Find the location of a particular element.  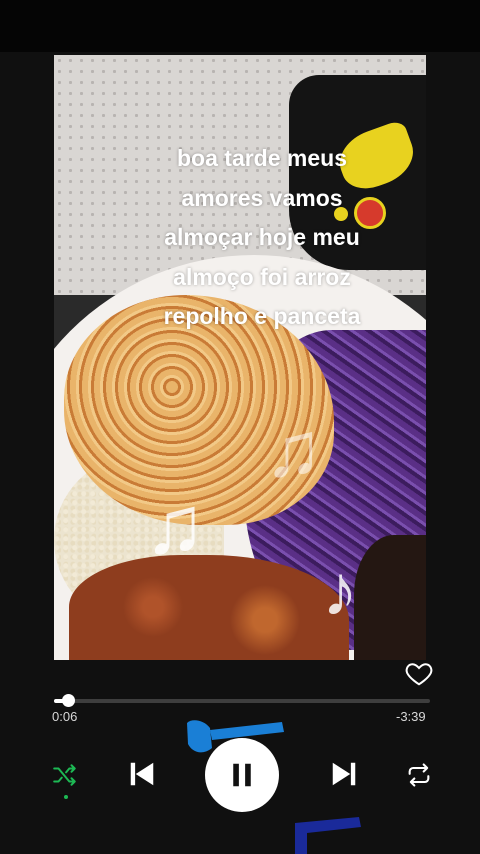

repeat-button is located at coordinates (419, 775).